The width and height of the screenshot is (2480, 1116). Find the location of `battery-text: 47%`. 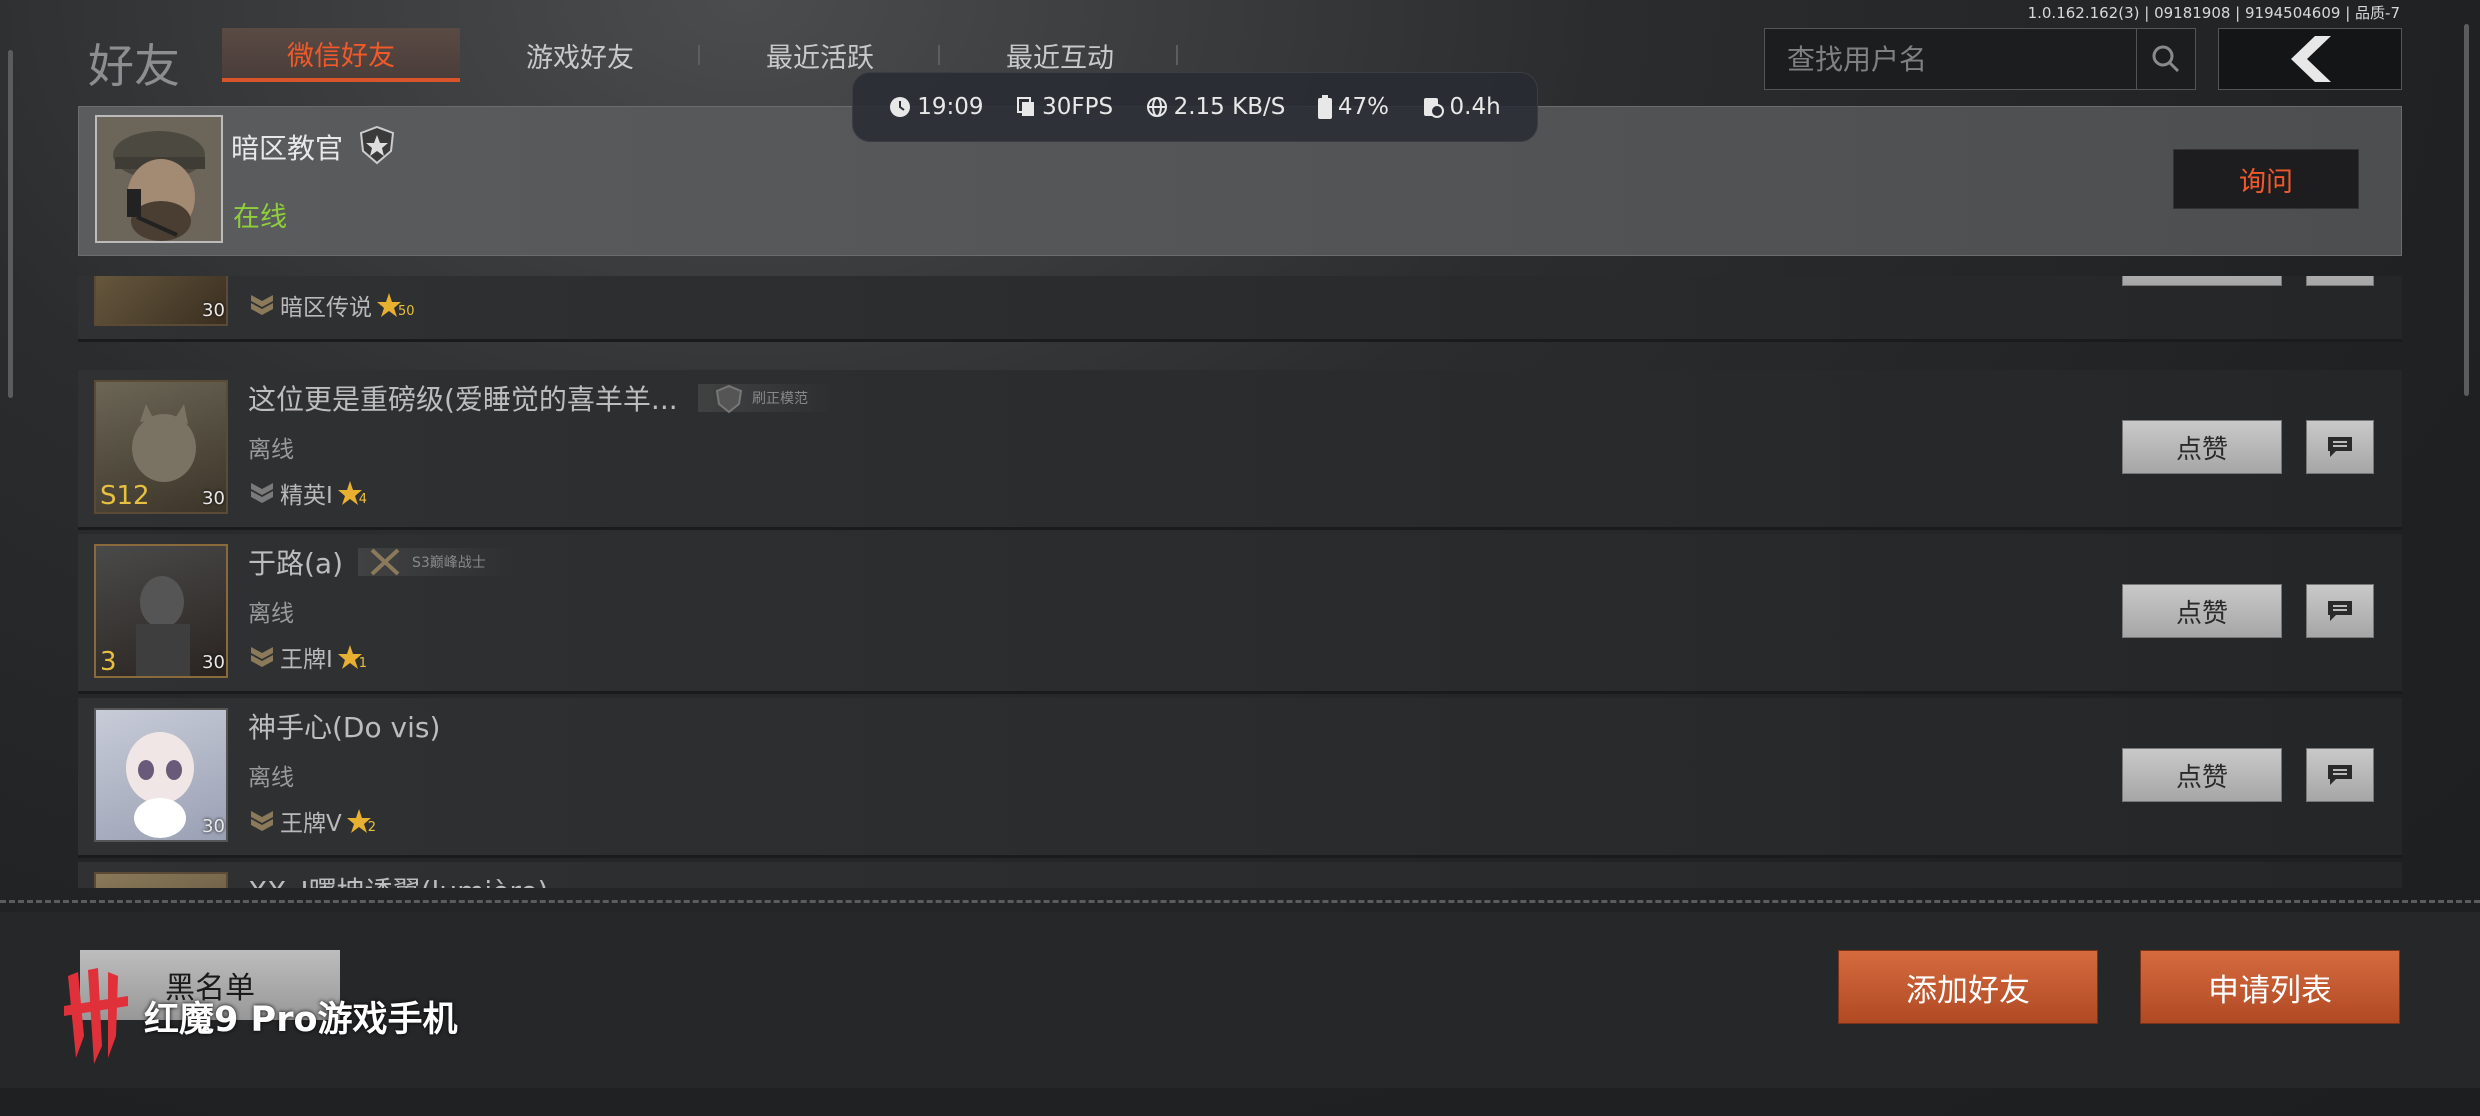

battery-text: 47% is located at coordinates (1363, 107).